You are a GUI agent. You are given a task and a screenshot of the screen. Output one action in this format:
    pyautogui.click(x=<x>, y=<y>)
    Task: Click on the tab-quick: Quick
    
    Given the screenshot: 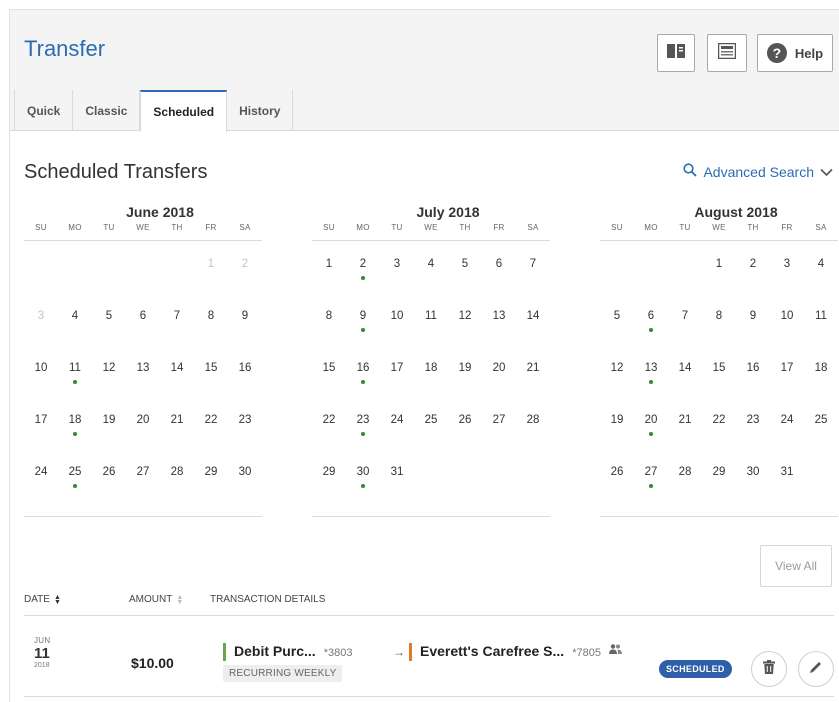 What is the action you would take?
    pyautogui.click(x=44, y=110)
    